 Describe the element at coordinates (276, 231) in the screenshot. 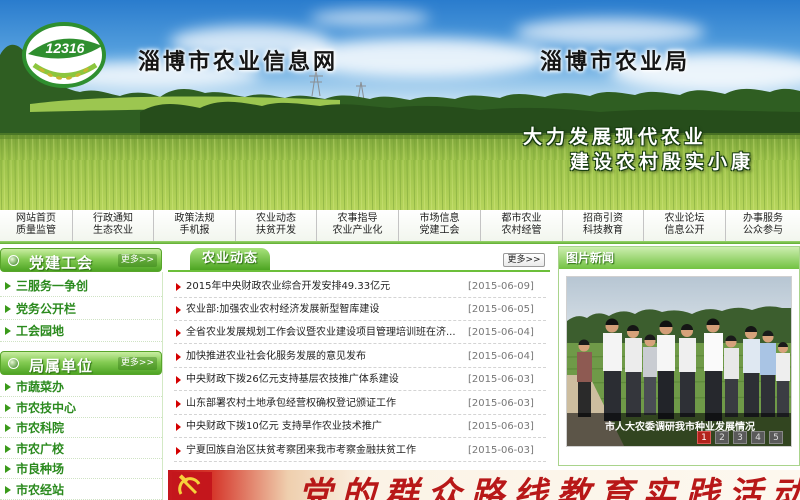

I see `nav-link-poverty: 扶贫开发` at that location.